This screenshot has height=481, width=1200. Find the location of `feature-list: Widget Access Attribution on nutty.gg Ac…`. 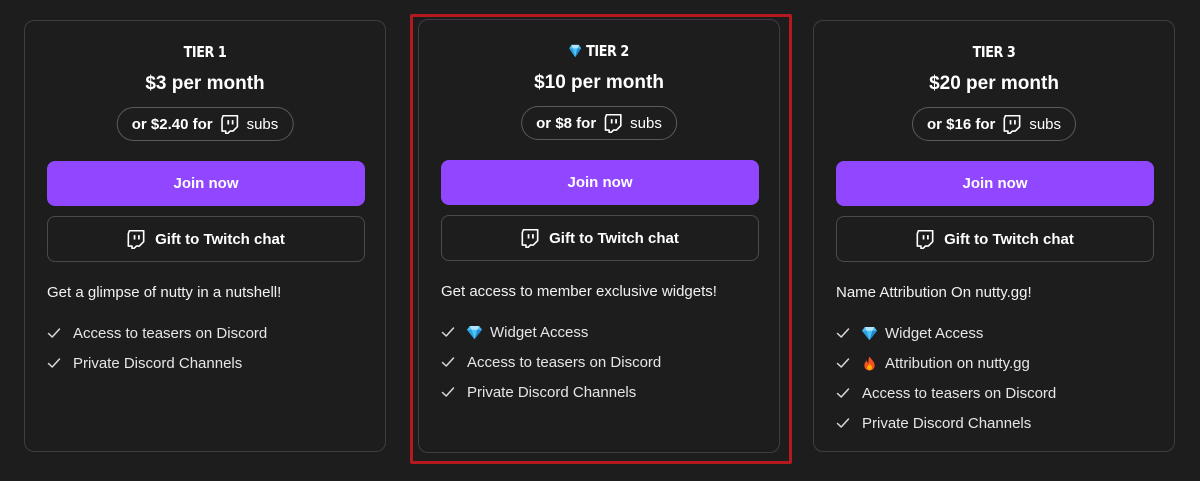

feature-list: Widget Access Attribution on nutty.gg Ac… is located at coordinates (946, 378).